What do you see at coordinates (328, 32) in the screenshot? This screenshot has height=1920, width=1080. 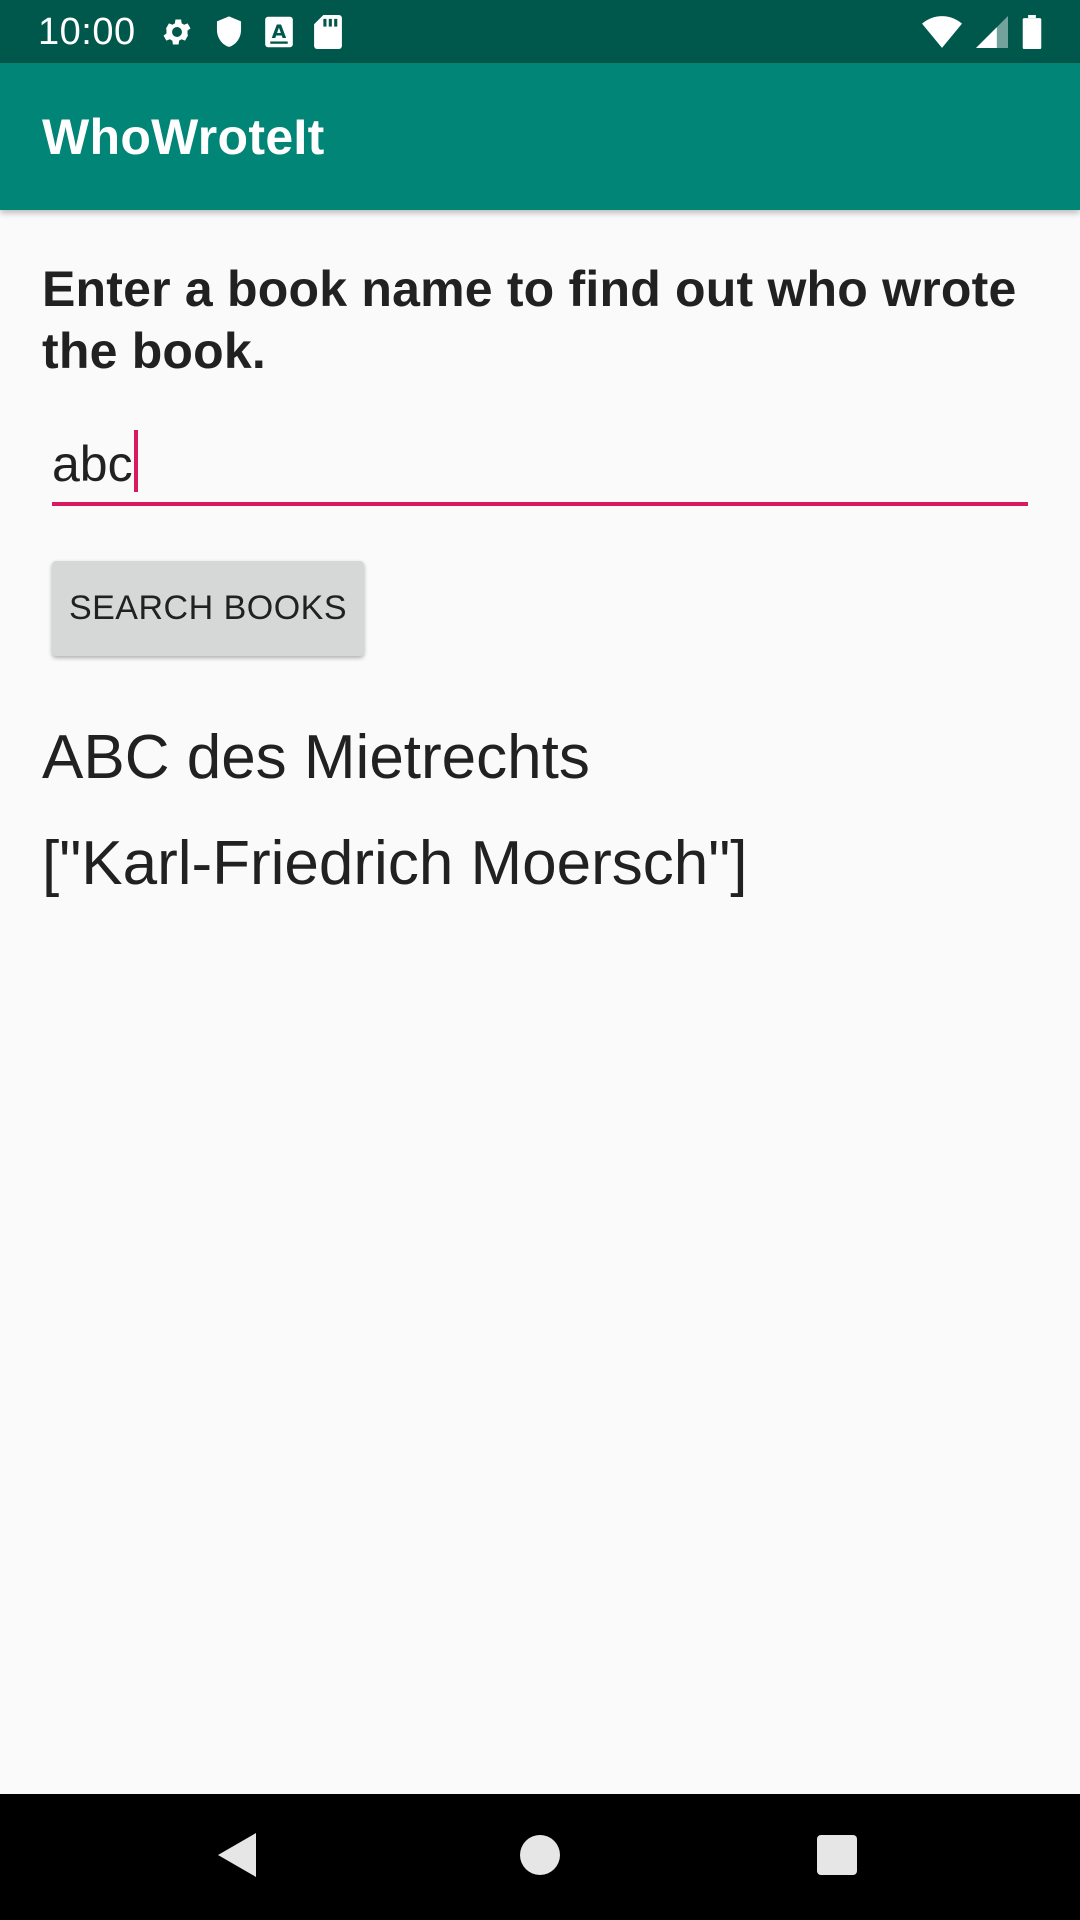 I see `sd-card-icon` at bounding box center [328, 32].